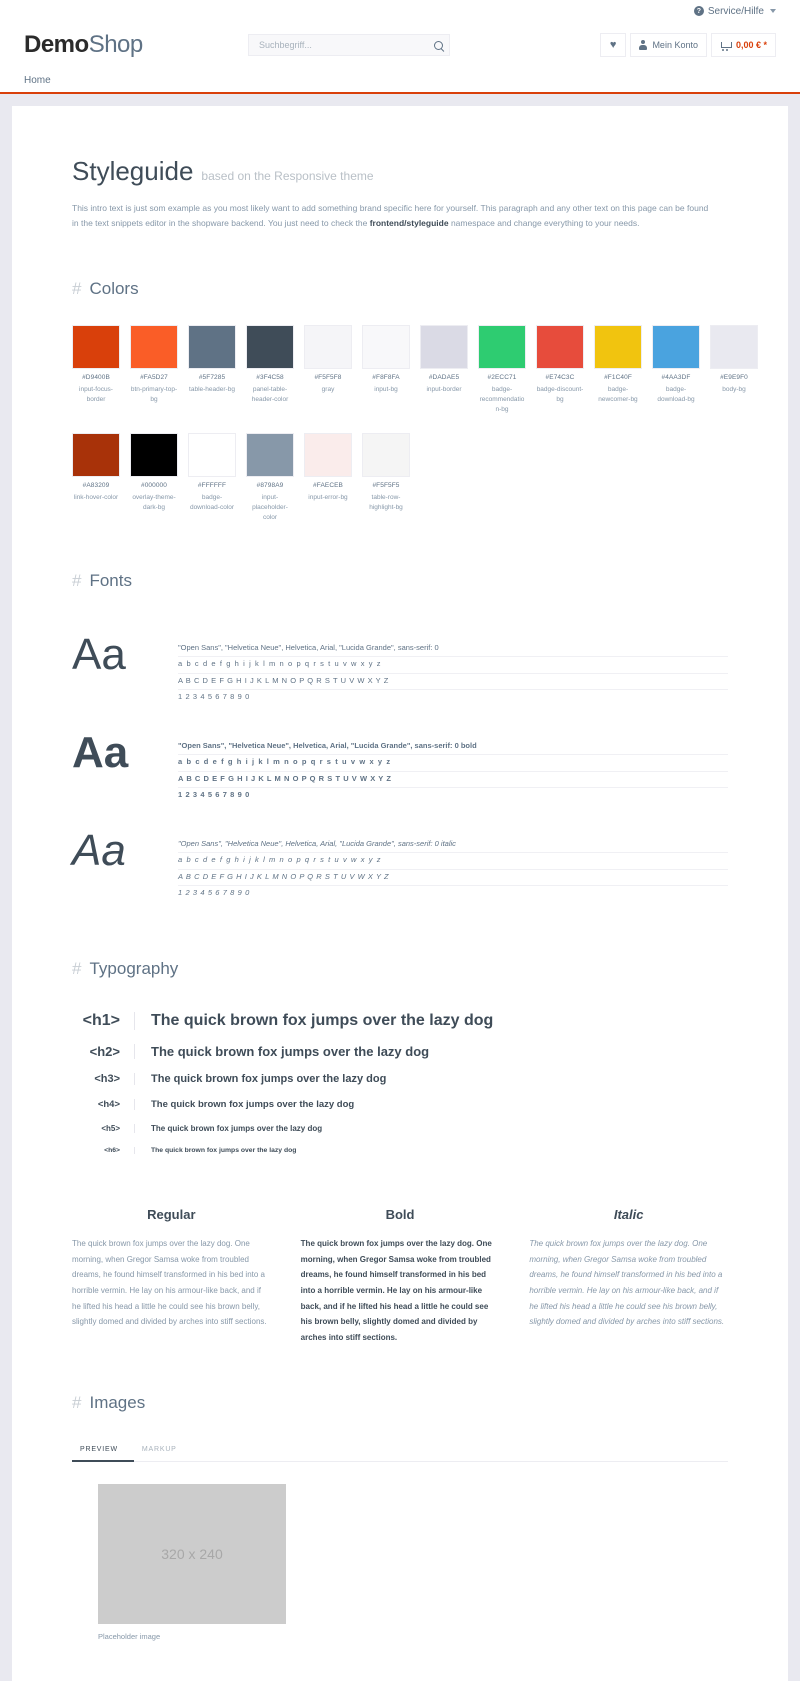  Describe the element at coordinates (104, 1052) in the screenshot. I see `typography-tag-label: <h2>` at that location.